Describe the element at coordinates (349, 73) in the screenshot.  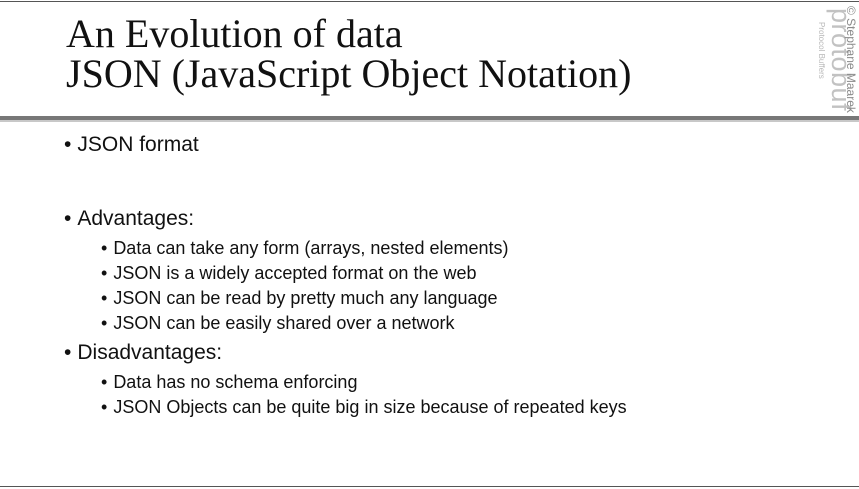
I see `title-line-2: JSON (JavaScript Object Notation)` at that location.